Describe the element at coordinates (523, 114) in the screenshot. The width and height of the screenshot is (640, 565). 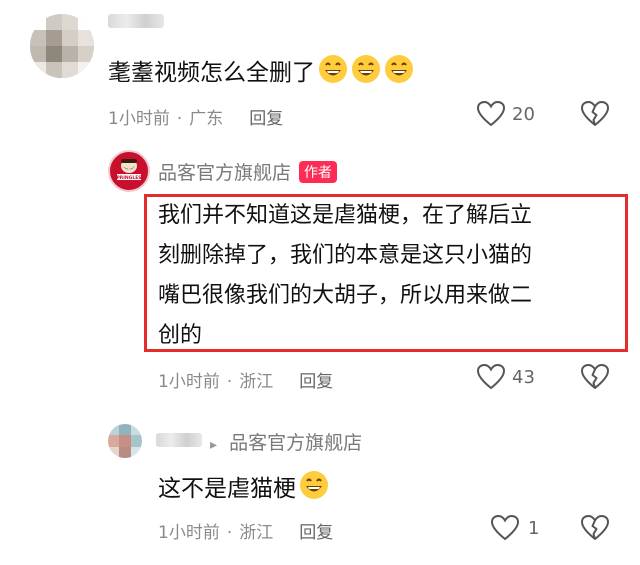
I see `like-count: 20` at that location.